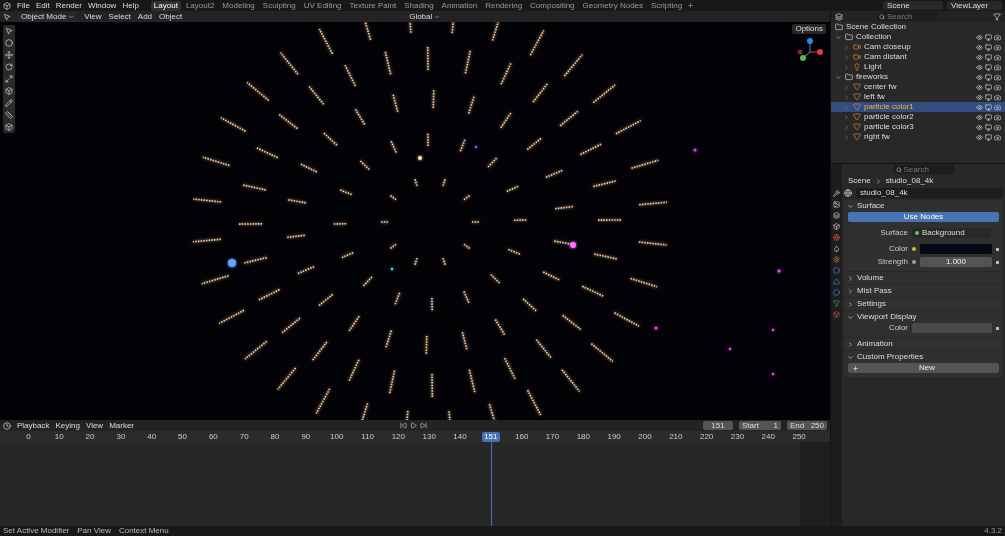 The image size is (1005, 536). Describe the element at coordinates (102, 5) in the screenshot. I see `menu-item: Window` at that location.